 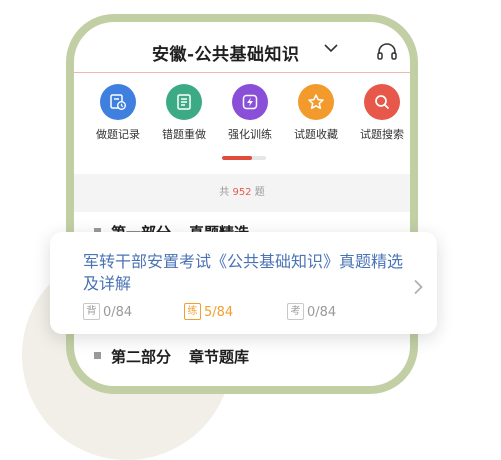 I want to click on tool-label: 强化训练, so click(x=250, y=134).